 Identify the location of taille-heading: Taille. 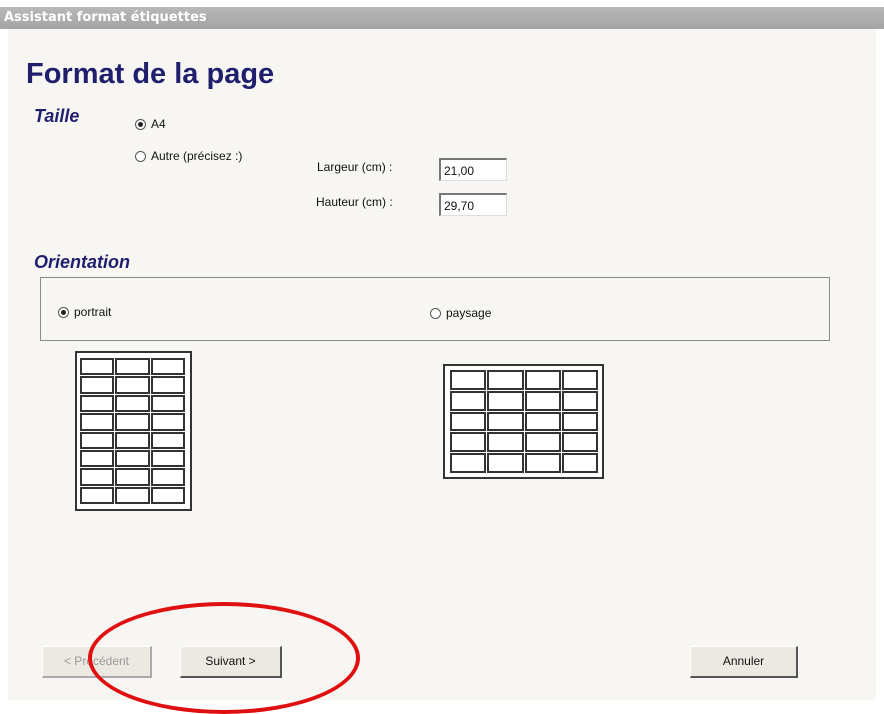
(57, 116).